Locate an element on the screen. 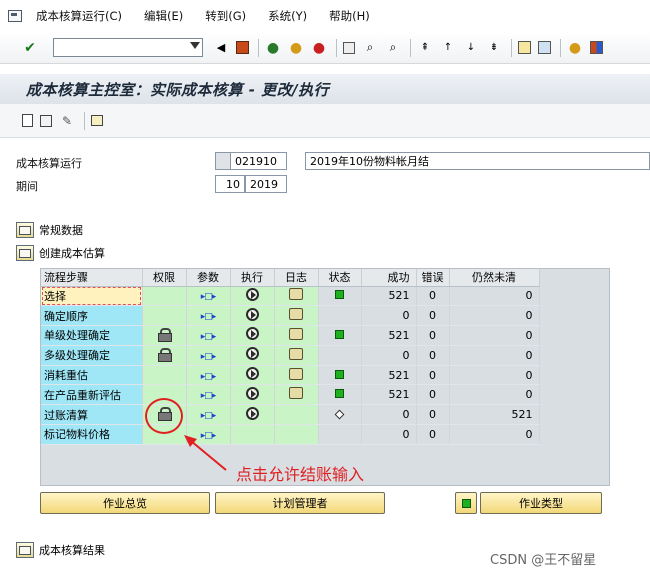 The height and width of the screenshot is (576, 650). job-overview-button: 作业总览 is located at coordinates (125, 503).